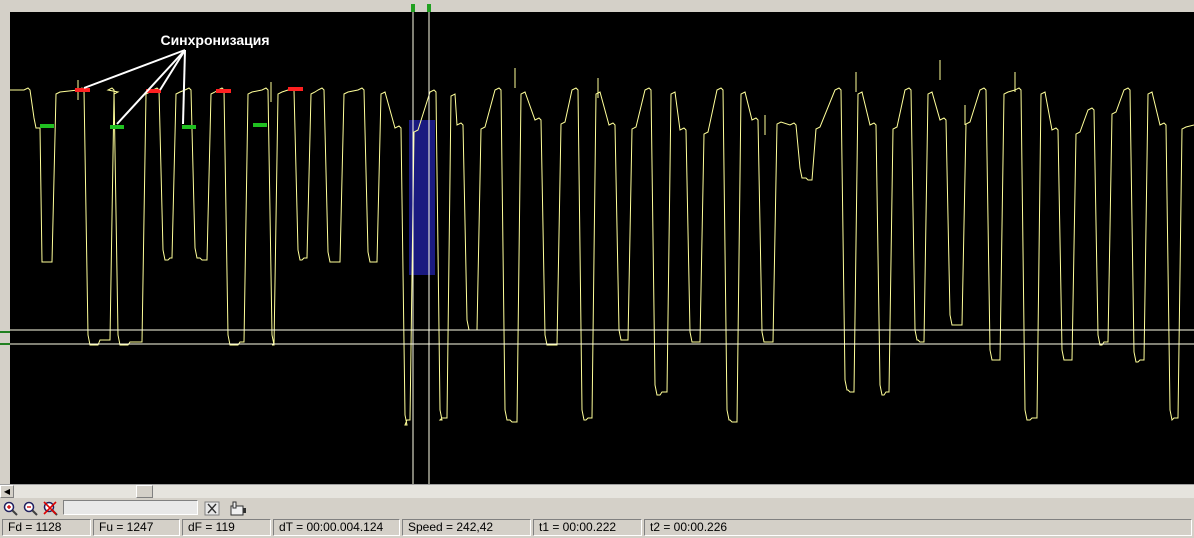 Image resolution: width=1194 pixels, height=538 pixels. What do you see at coordinates (597, 491) in the screenshot?
I see `horizontal-scrollbar: ◀` at bounding box center [597, 491].